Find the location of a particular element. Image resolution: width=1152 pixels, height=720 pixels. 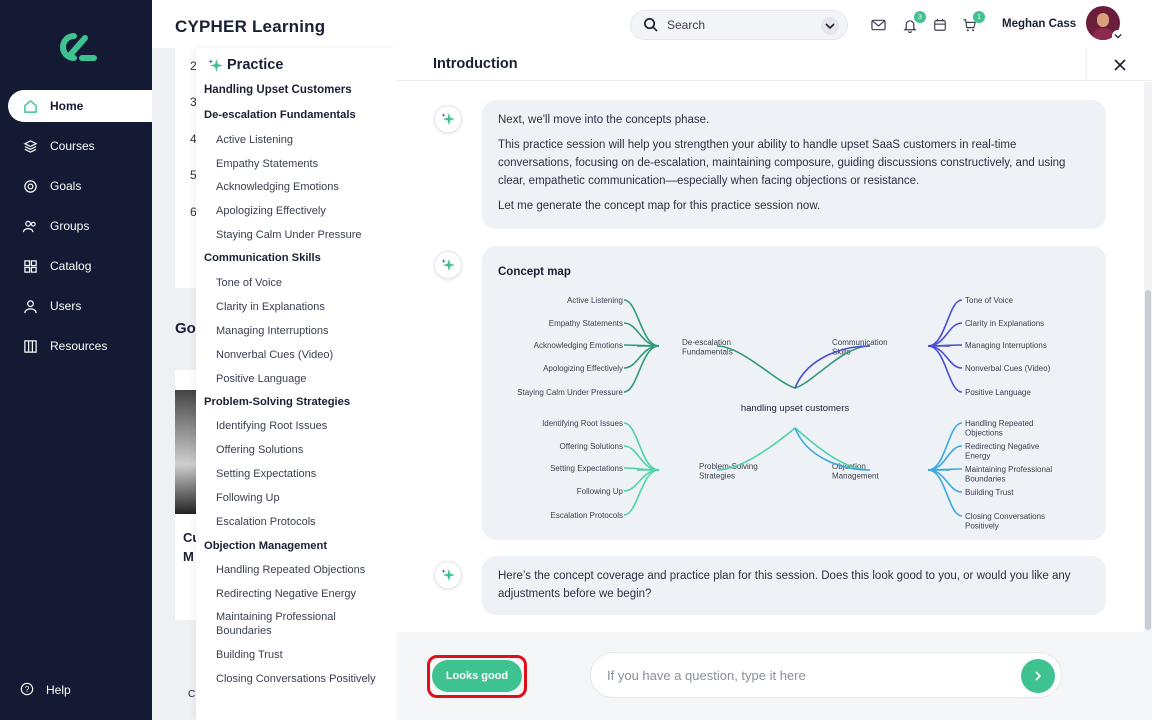

concept-map-branch: Fundamentals is located at coordinates (707, 352).